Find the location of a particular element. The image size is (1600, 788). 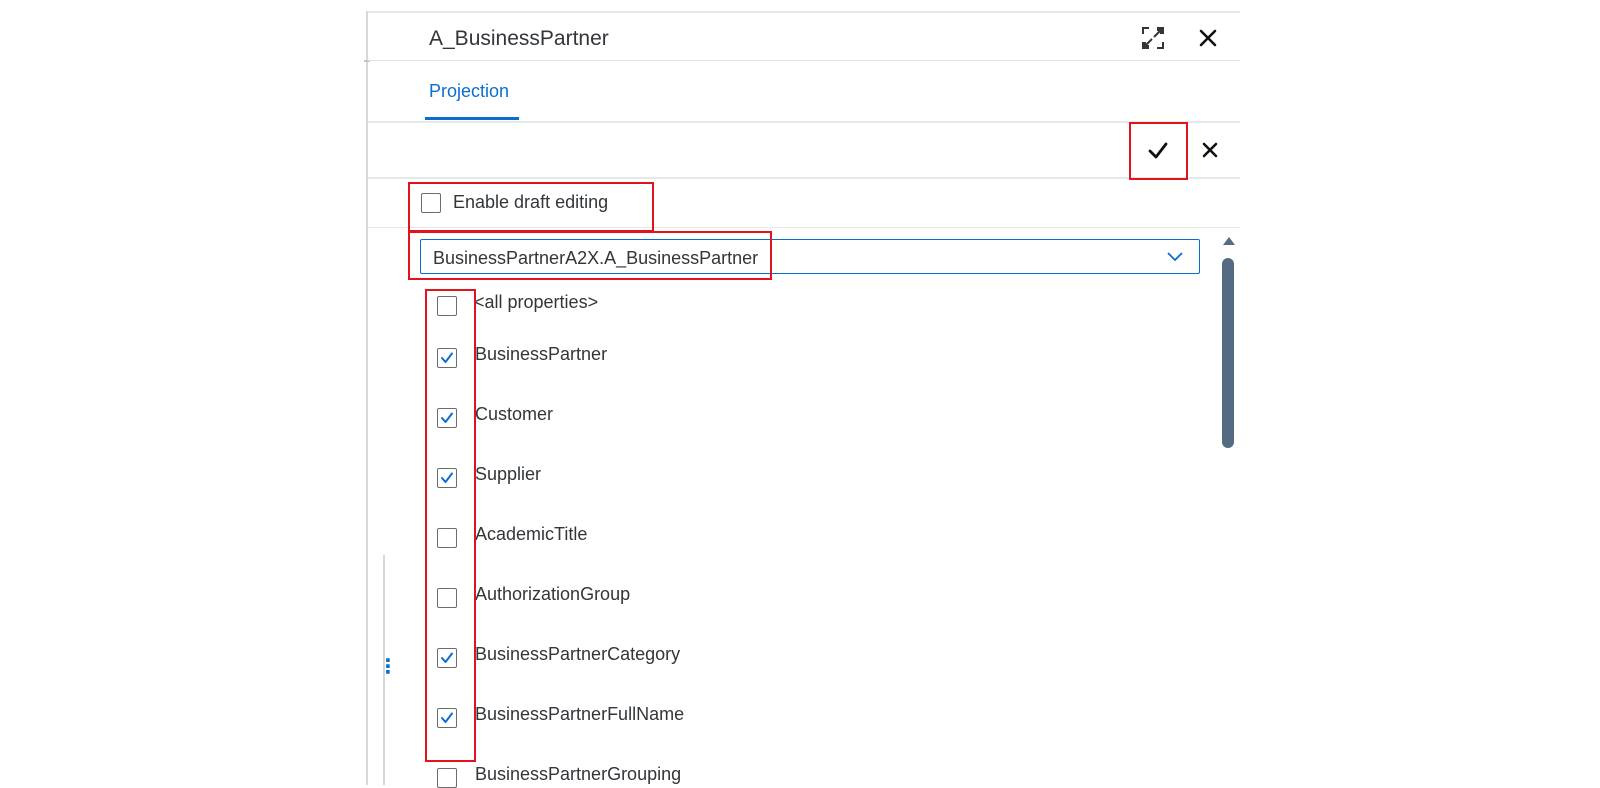

tab-selected-indicator is located at coordinates (472, 118).